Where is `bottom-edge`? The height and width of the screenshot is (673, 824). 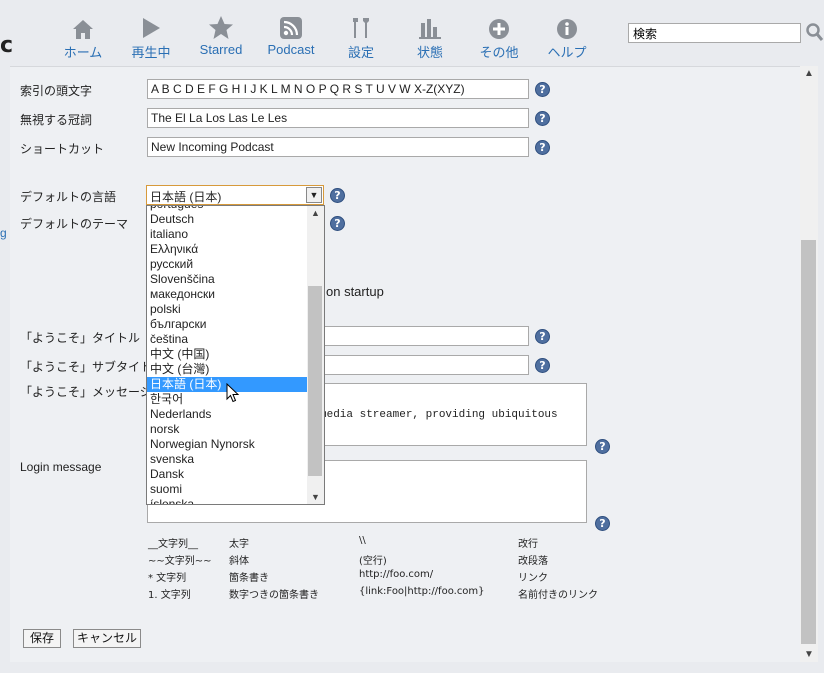
bottom-edge is located at coordinates (412, 667).